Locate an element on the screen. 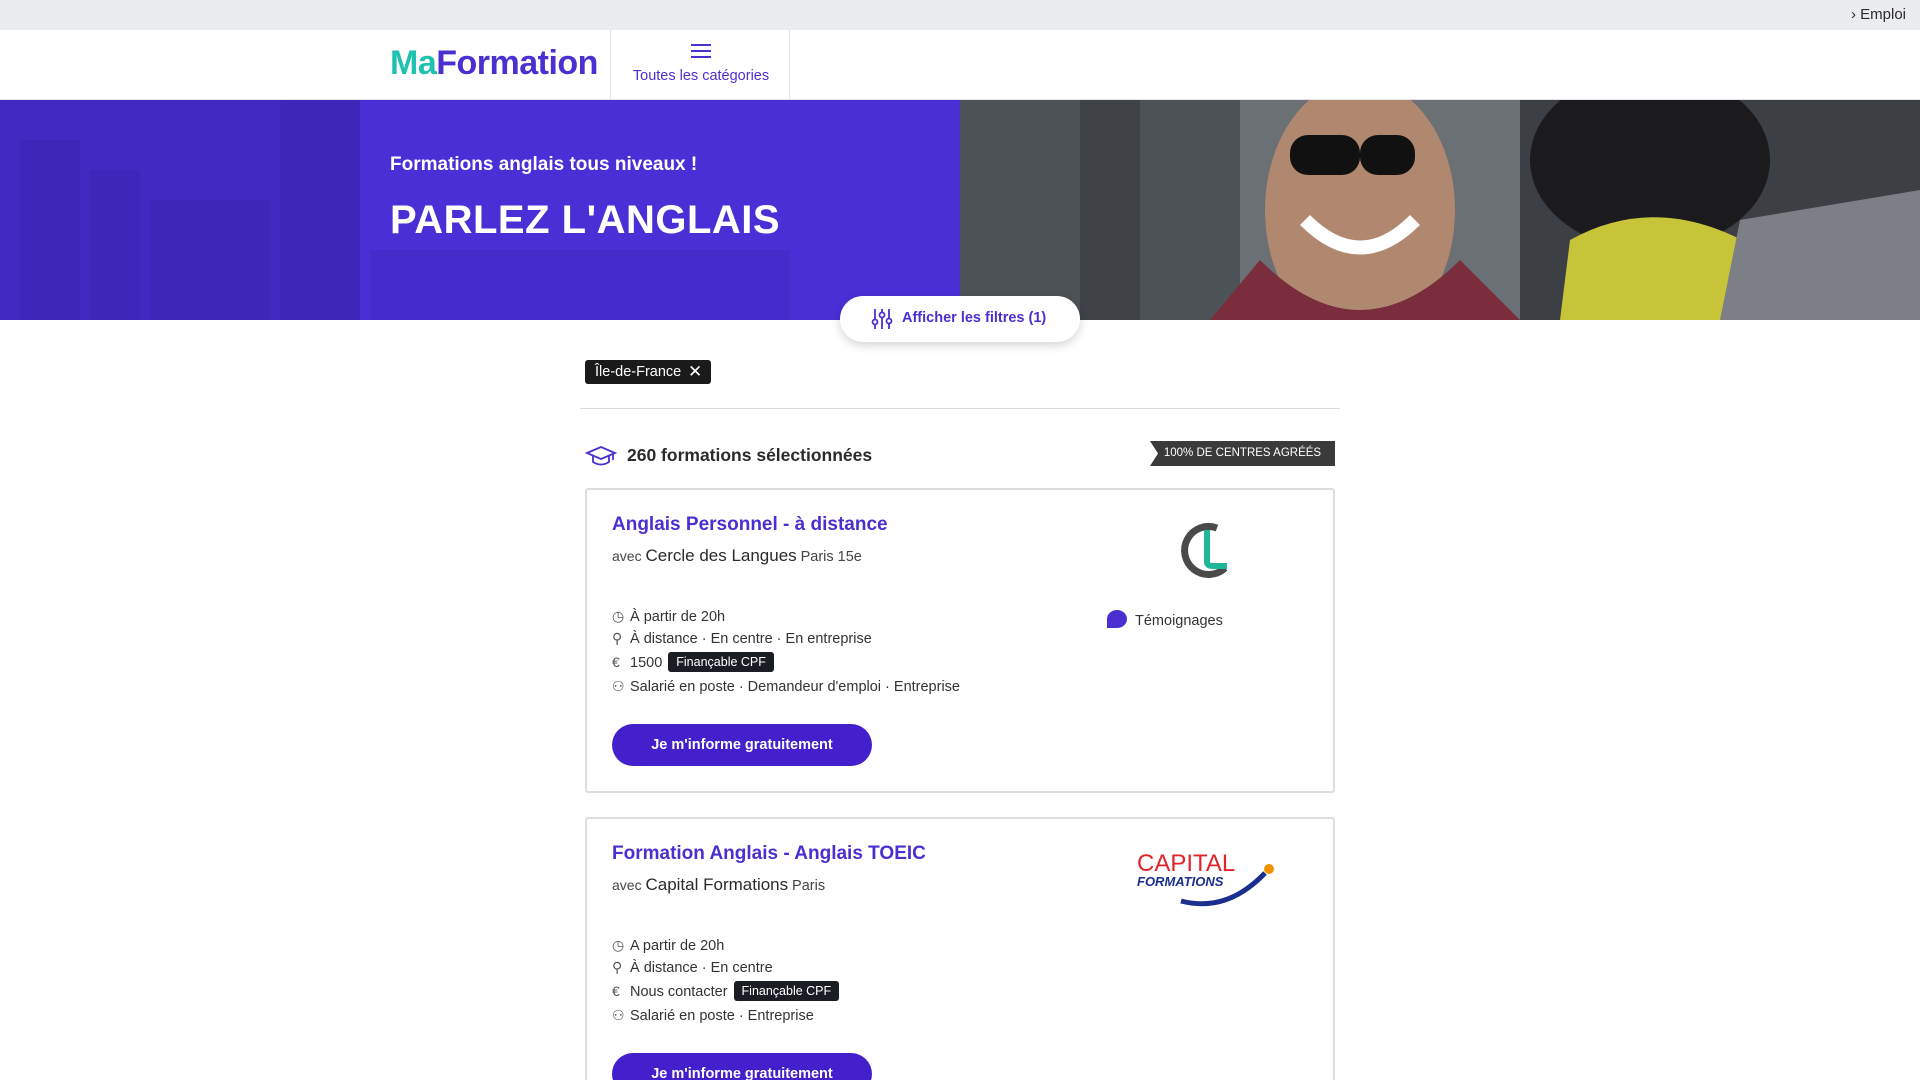  testimonials-link: Témoignages is located at coordinates (1165, 619).